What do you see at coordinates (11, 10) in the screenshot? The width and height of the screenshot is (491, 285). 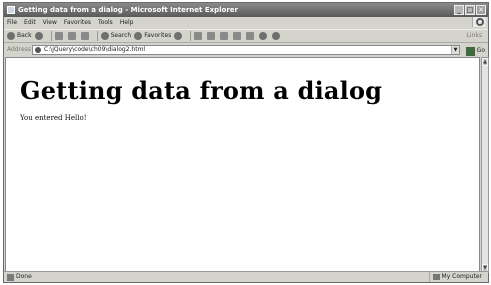 I see `ie-window-icon` at bounding box center [11, 10].